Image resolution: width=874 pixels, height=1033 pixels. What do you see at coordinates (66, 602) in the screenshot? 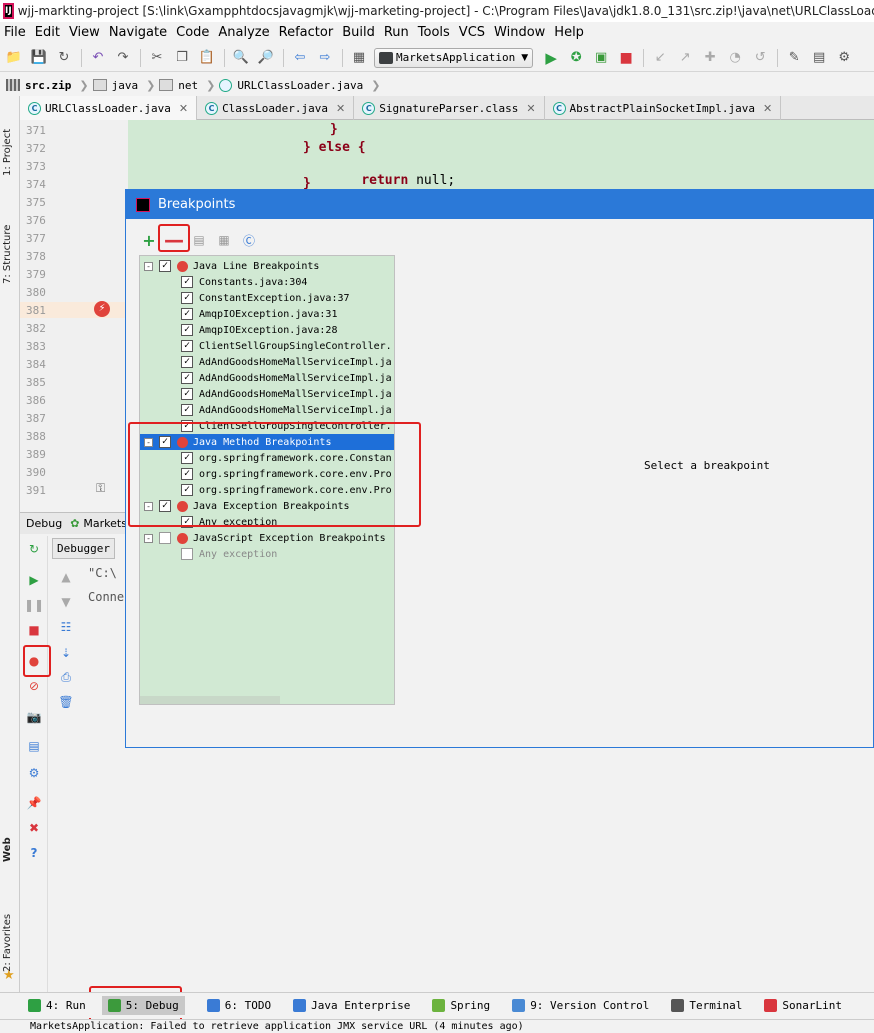
I see `down-icon: ▼` at bounding box center [66, 602].